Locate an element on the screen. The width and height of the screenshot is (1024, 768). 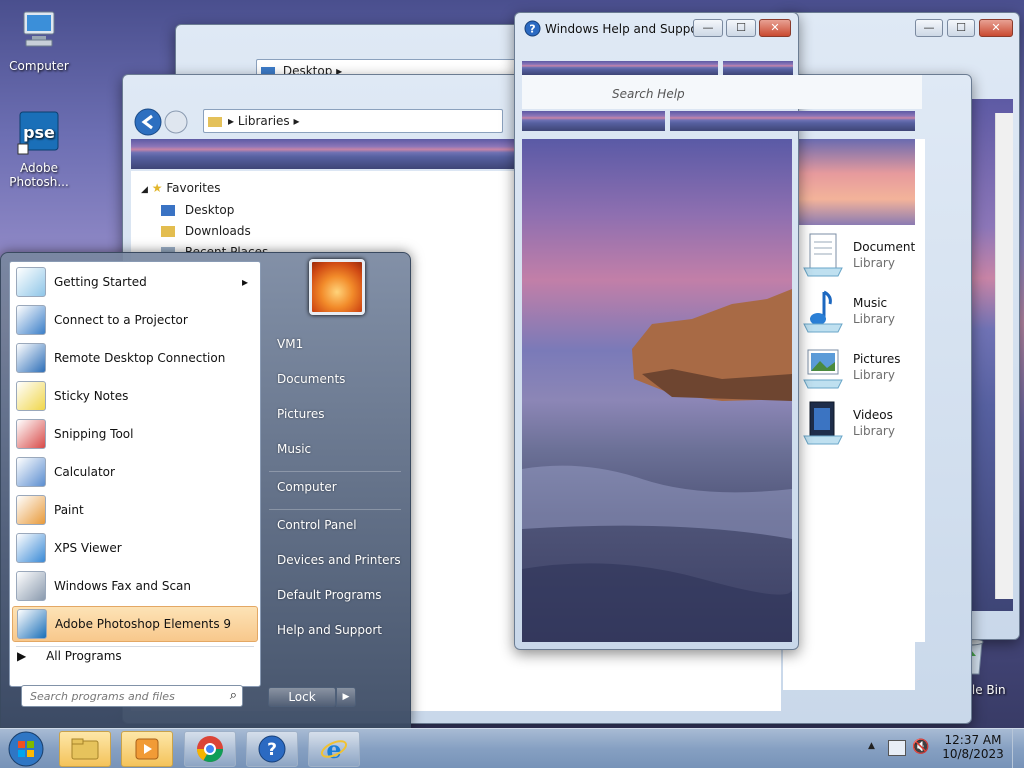
taskbar-help-button: ? is located at coordinates (272, 749).